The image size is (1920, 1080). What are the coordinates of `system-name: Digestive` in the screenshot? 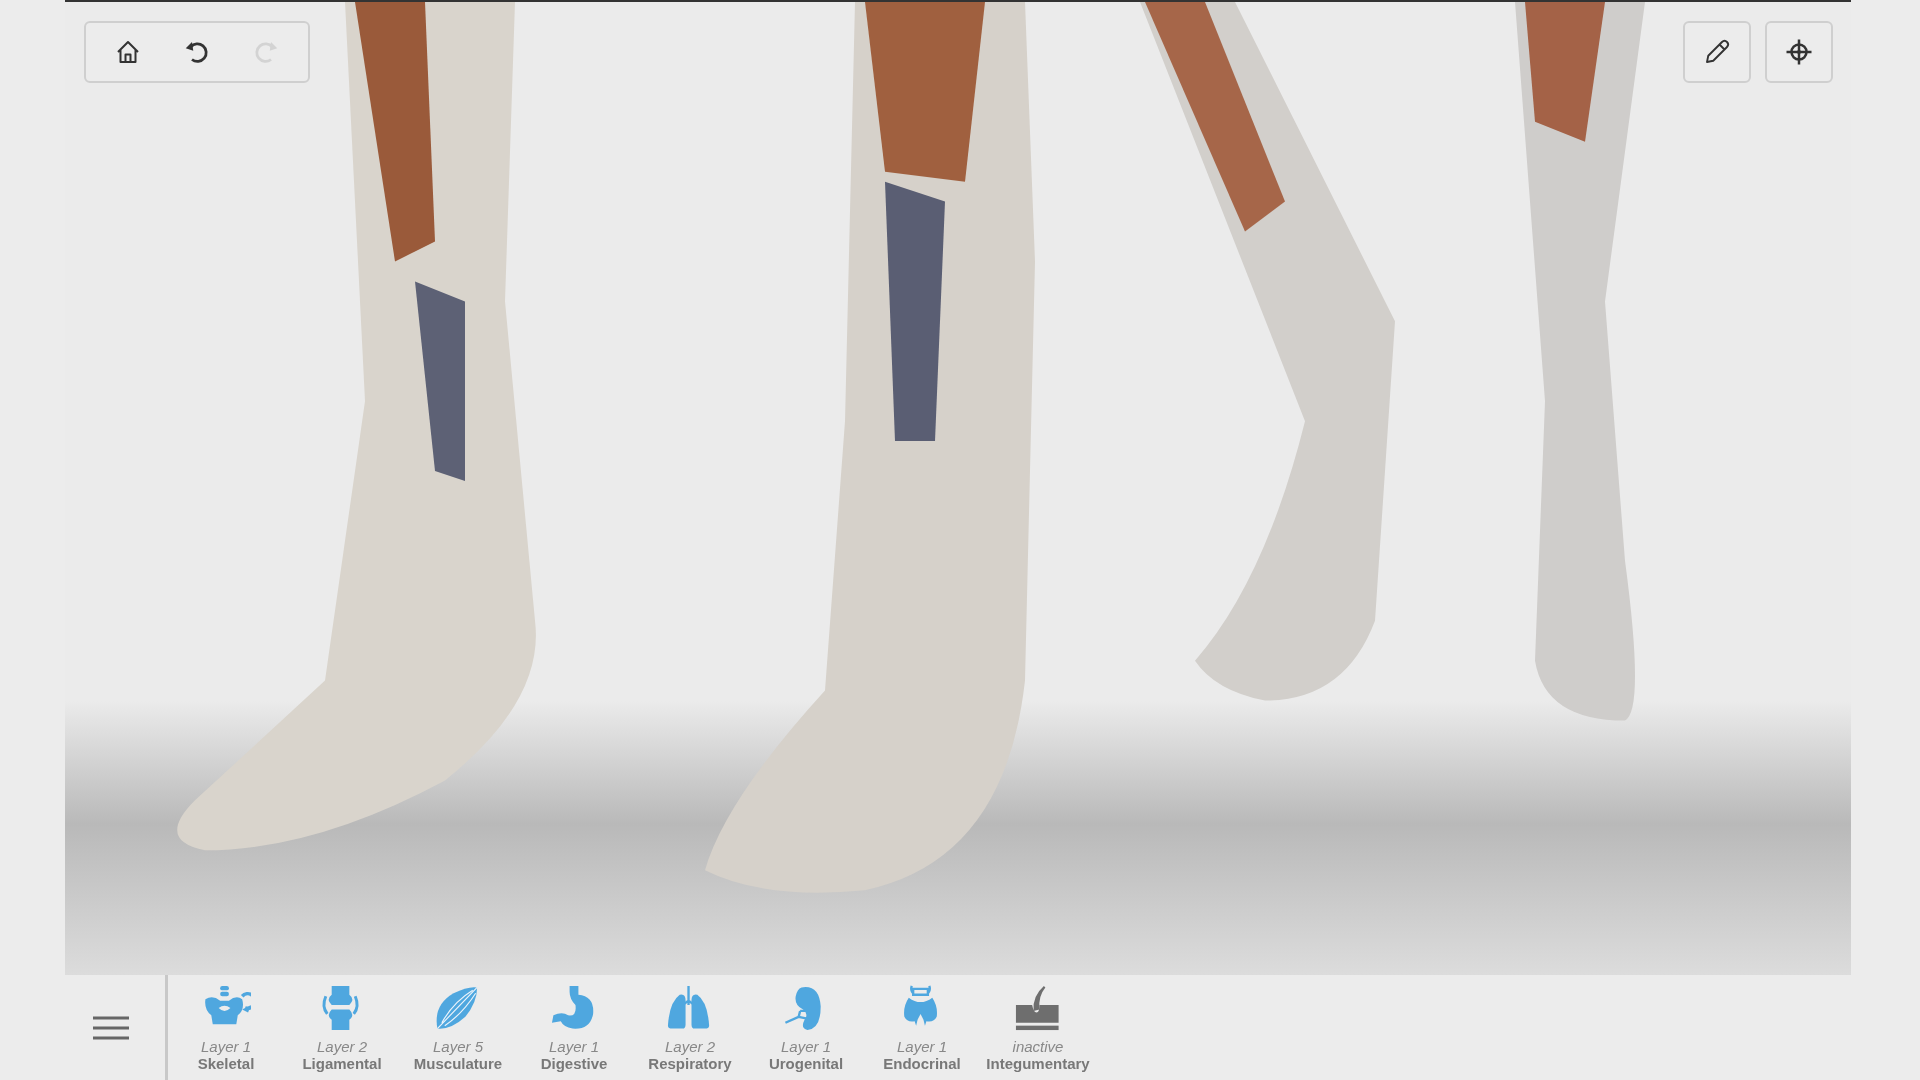 It's located at (574, 1063).